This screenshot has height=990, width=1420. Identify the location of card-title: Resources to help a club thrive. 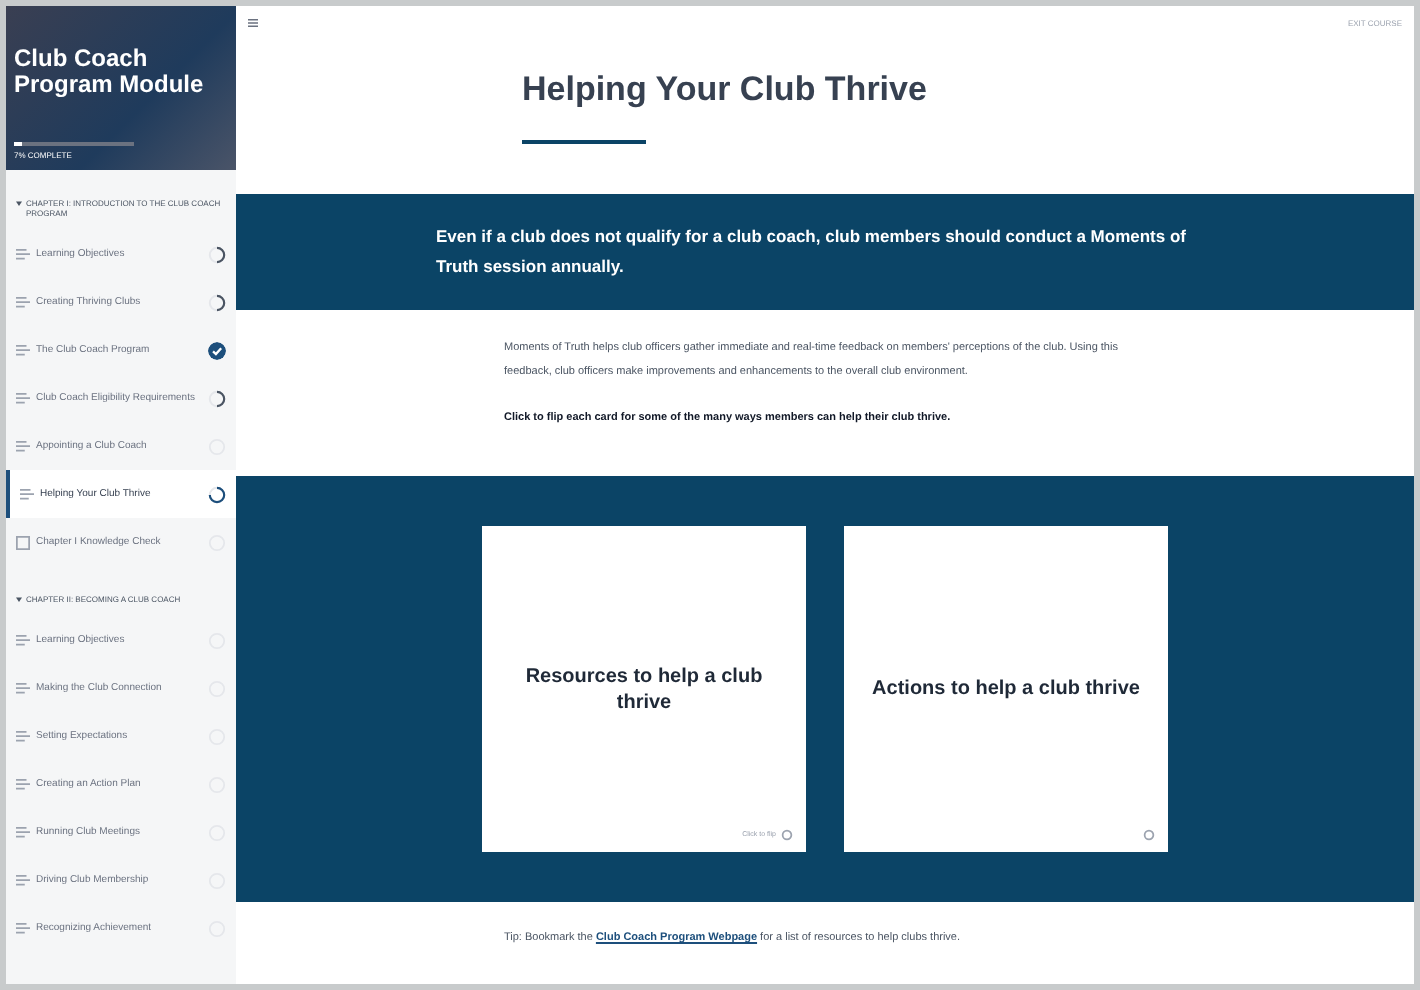
(644, 689).